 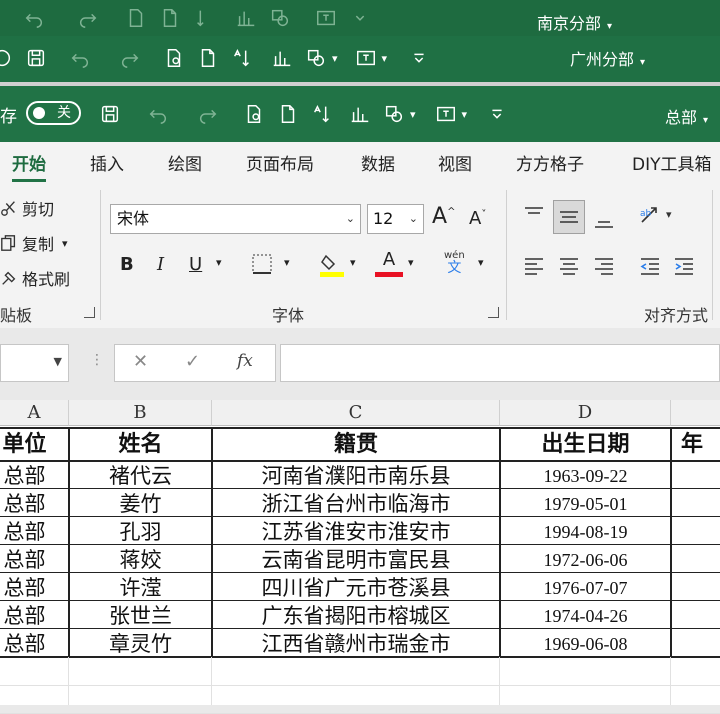 I want to click on table-cell: 1994-08-19, so click(x=585, y=531).